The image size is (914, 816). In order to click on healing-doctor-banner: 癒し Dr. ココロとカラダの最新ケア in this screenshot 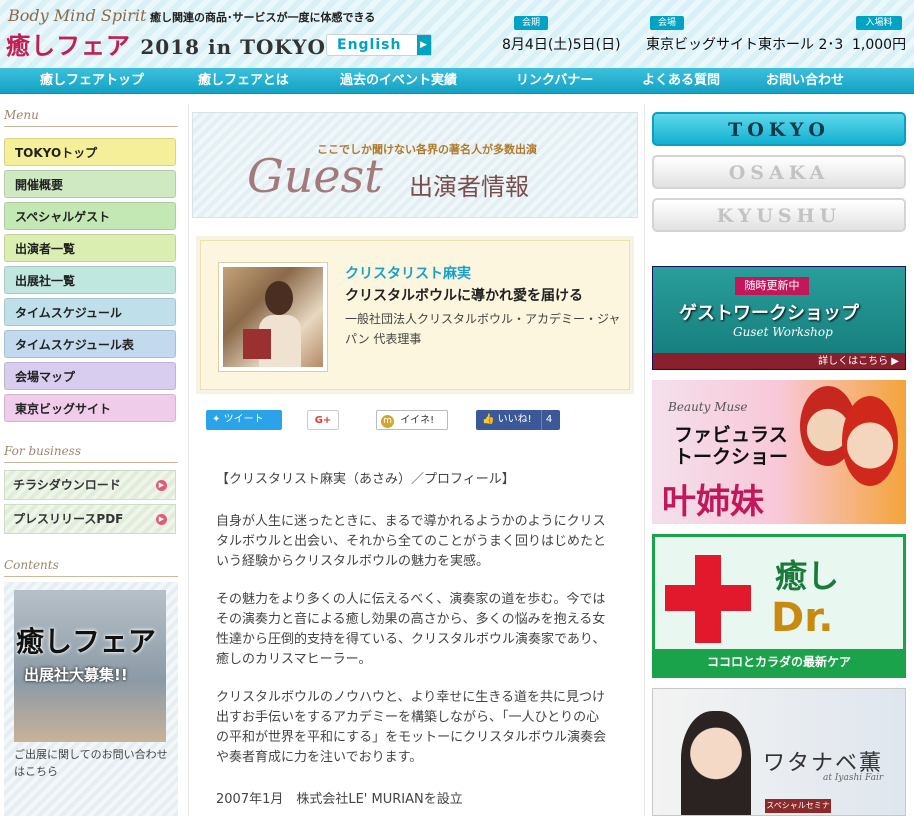, I will do `click(779, 606)`.